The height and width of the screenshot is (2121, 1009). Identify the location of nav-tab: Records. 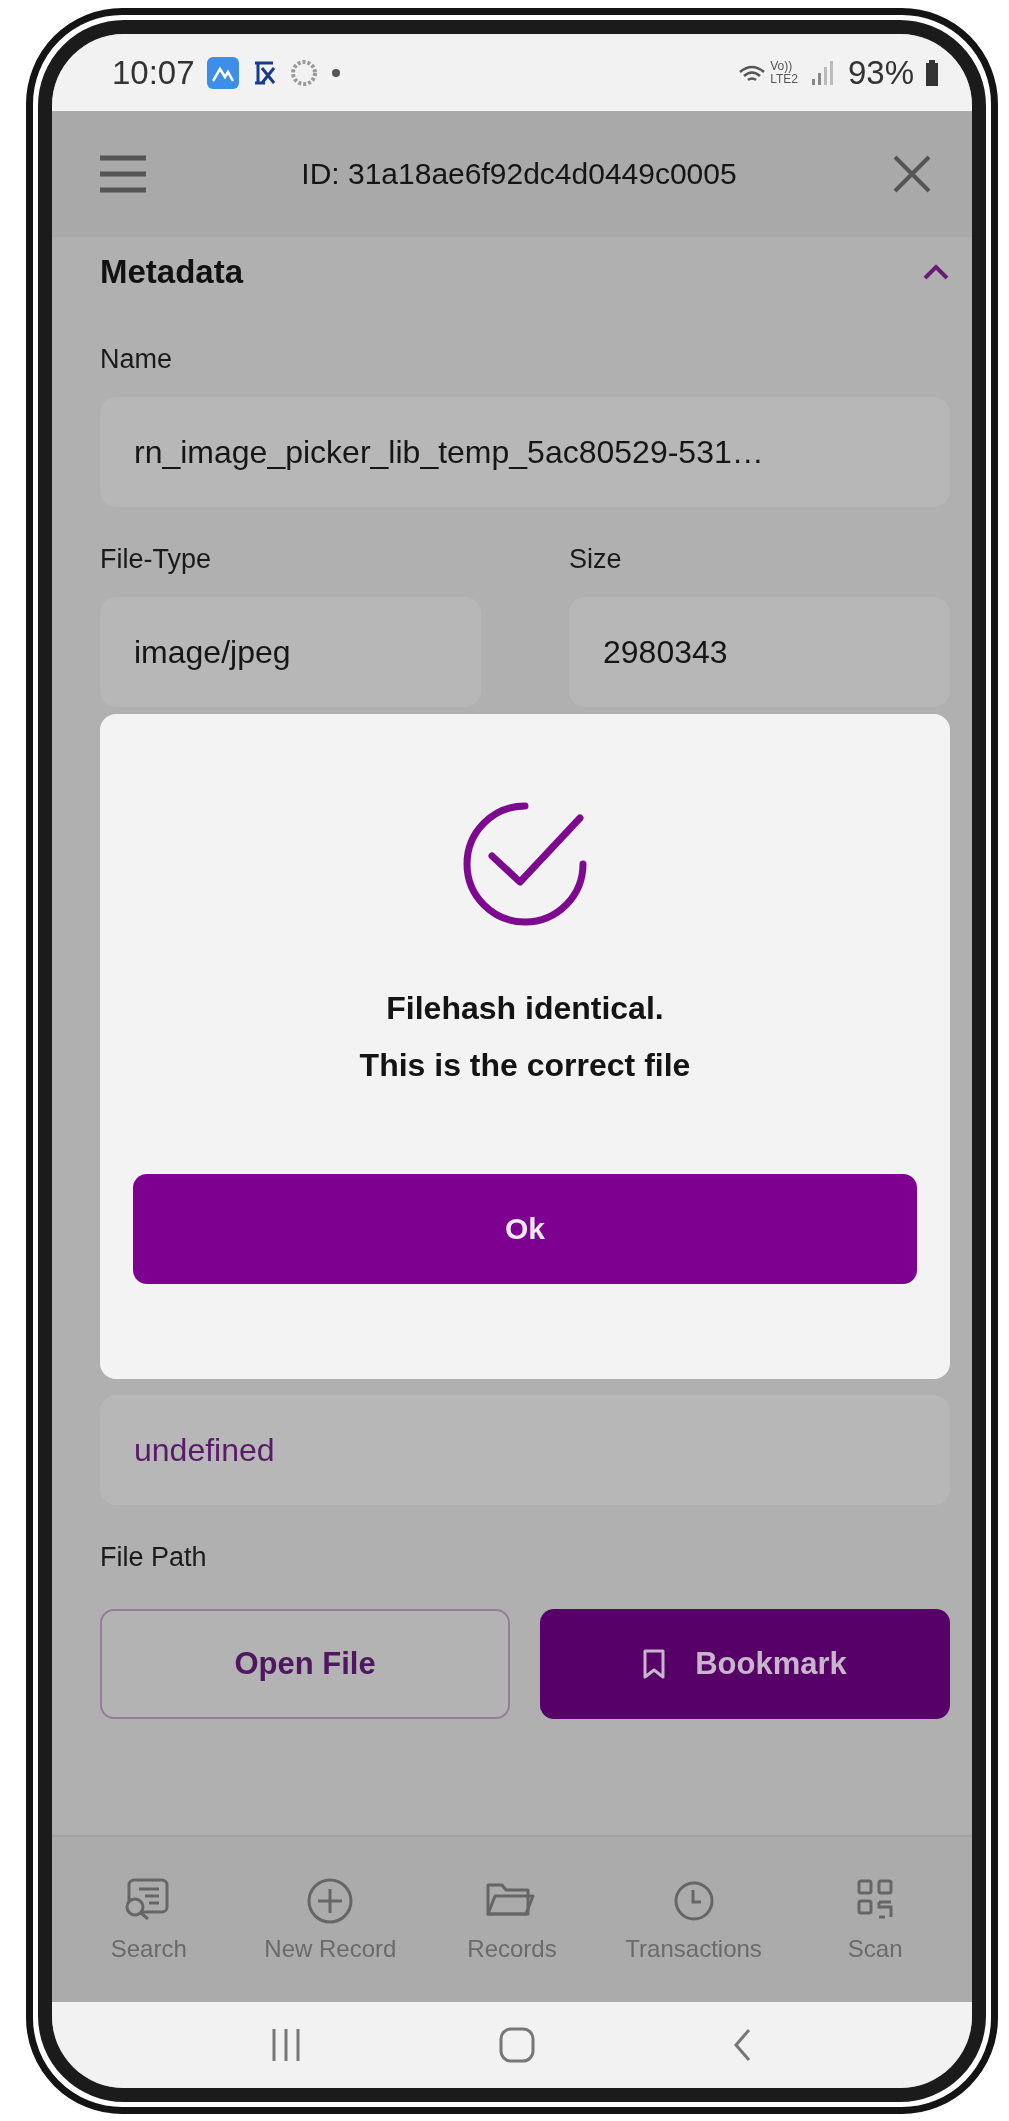
(512, 1919).